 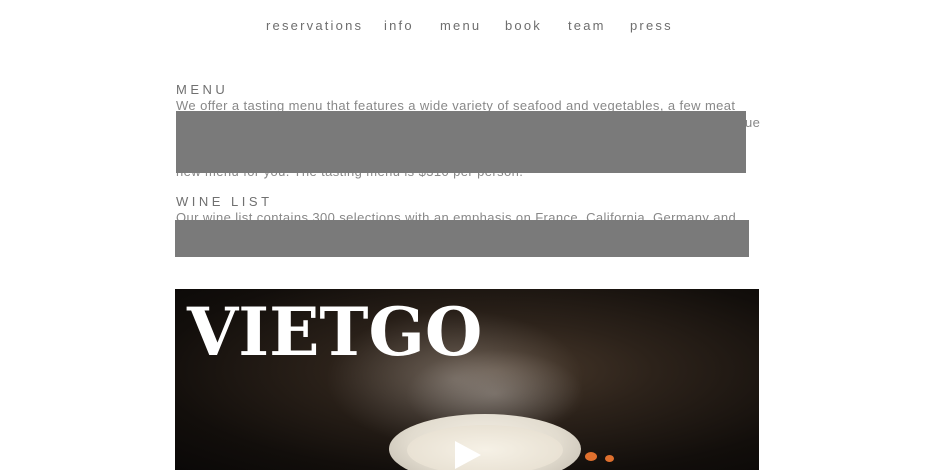 I want to click on nav-book: book, so click(x=523, y=25).